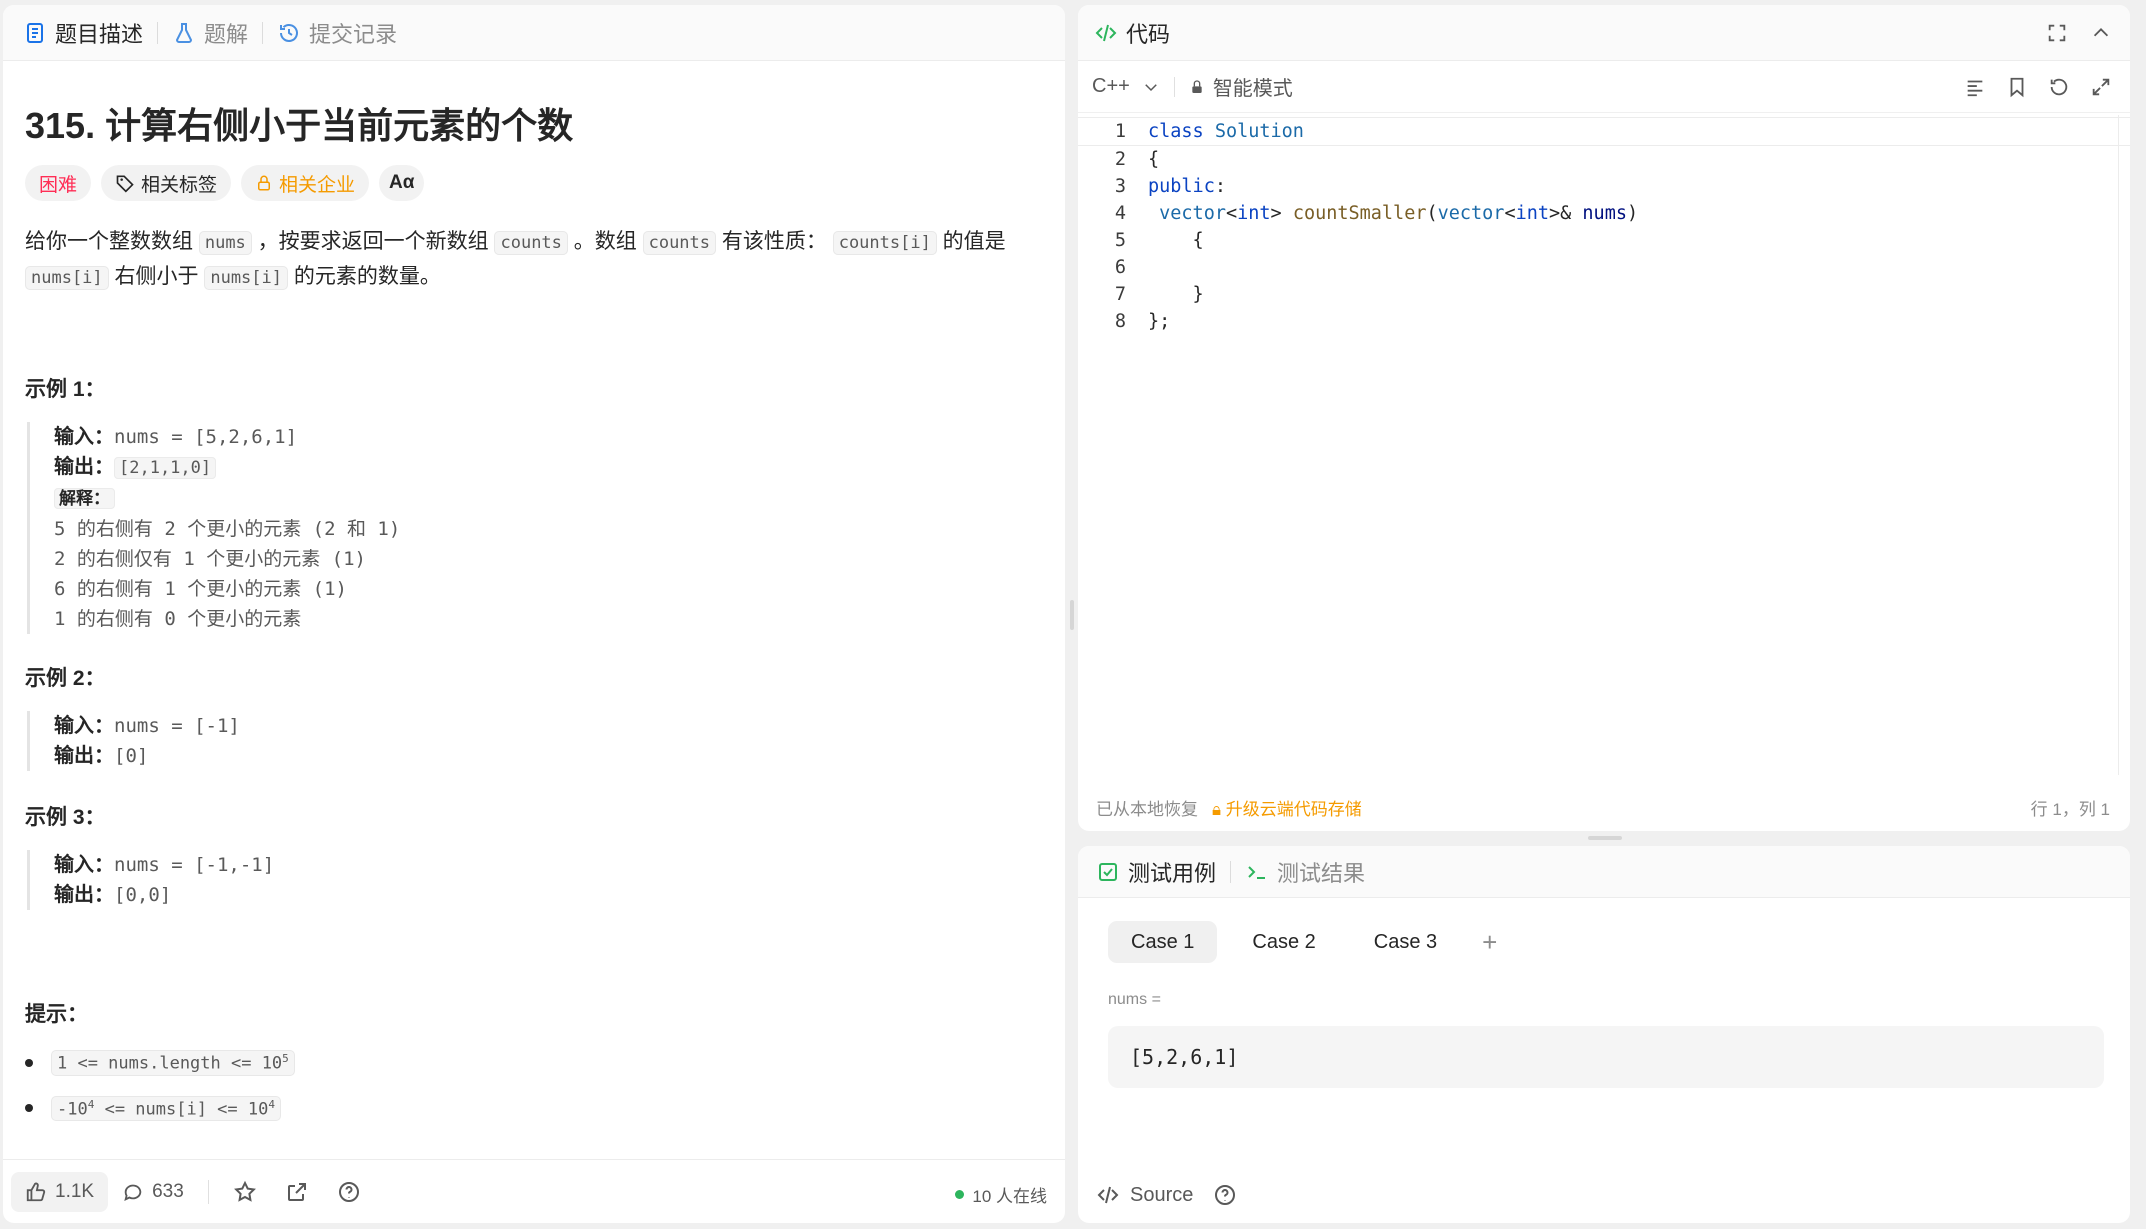  I want to click on reset-icon, so click(2059, 87).